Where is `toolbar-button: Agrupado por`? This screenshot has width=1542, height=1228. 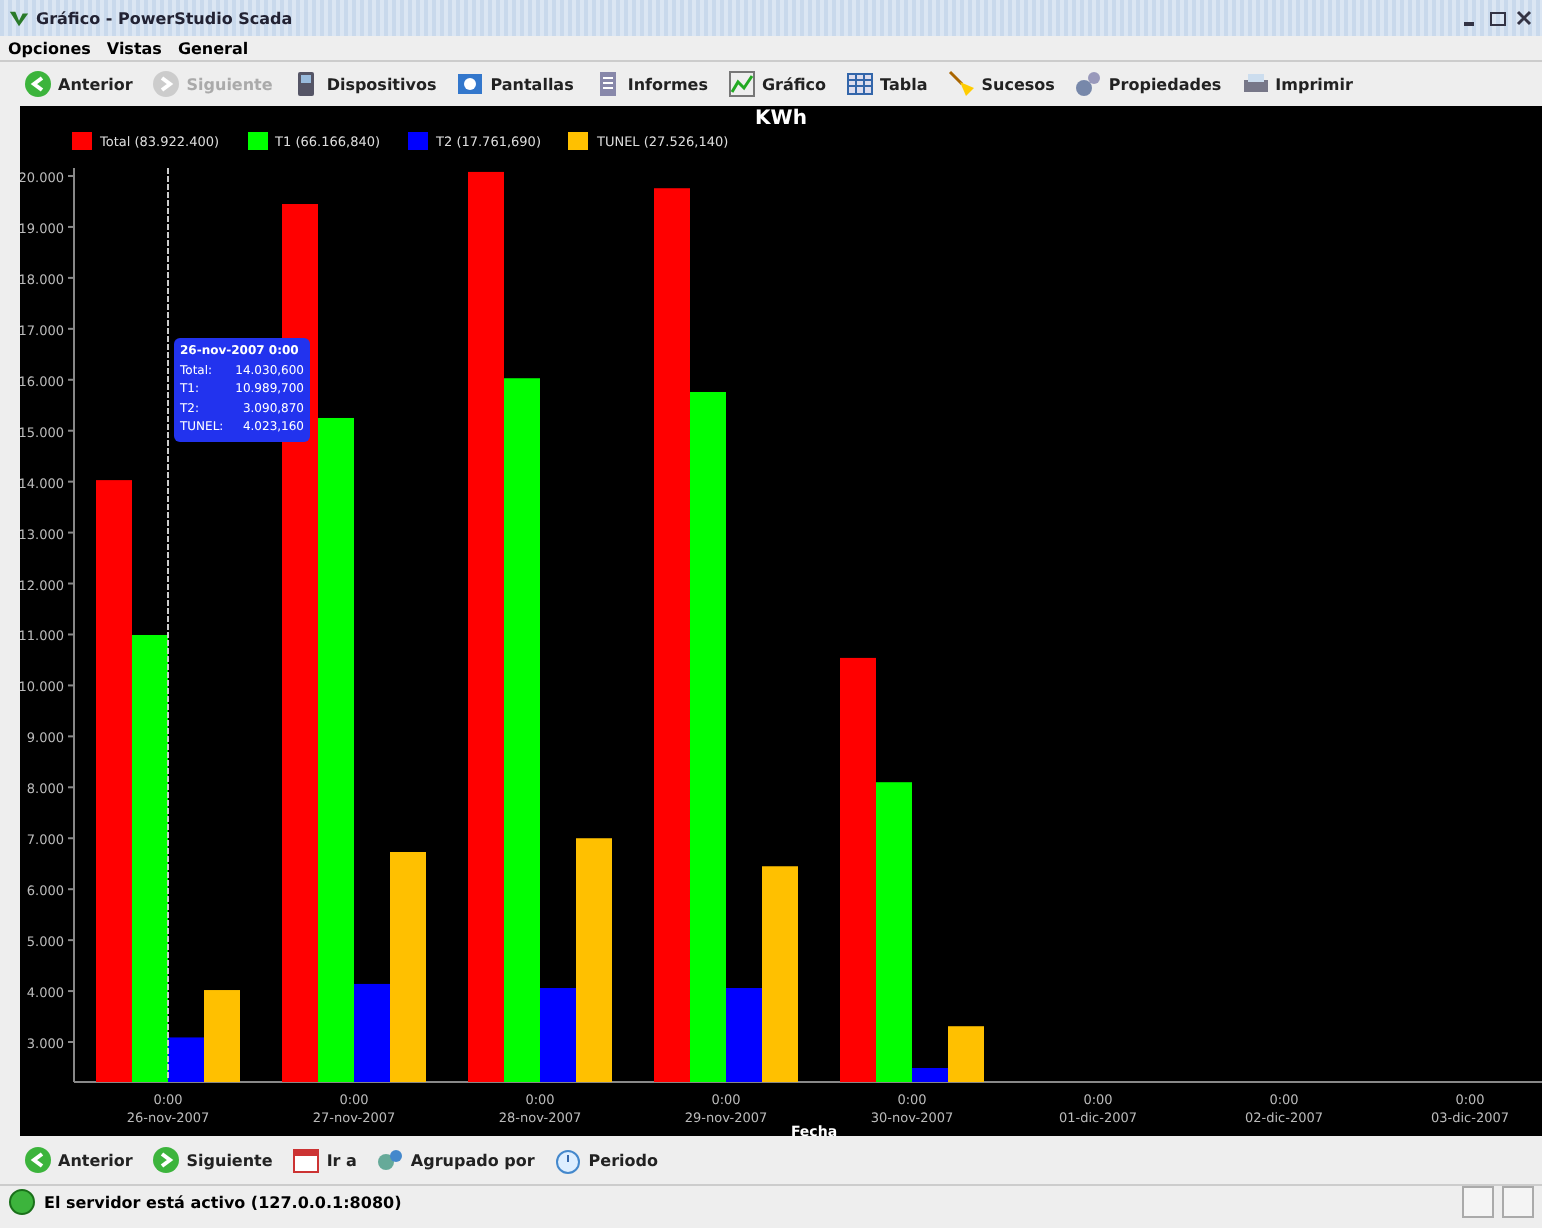
toolbar-button: Agrupado por is located at coordinates (455, 1160).